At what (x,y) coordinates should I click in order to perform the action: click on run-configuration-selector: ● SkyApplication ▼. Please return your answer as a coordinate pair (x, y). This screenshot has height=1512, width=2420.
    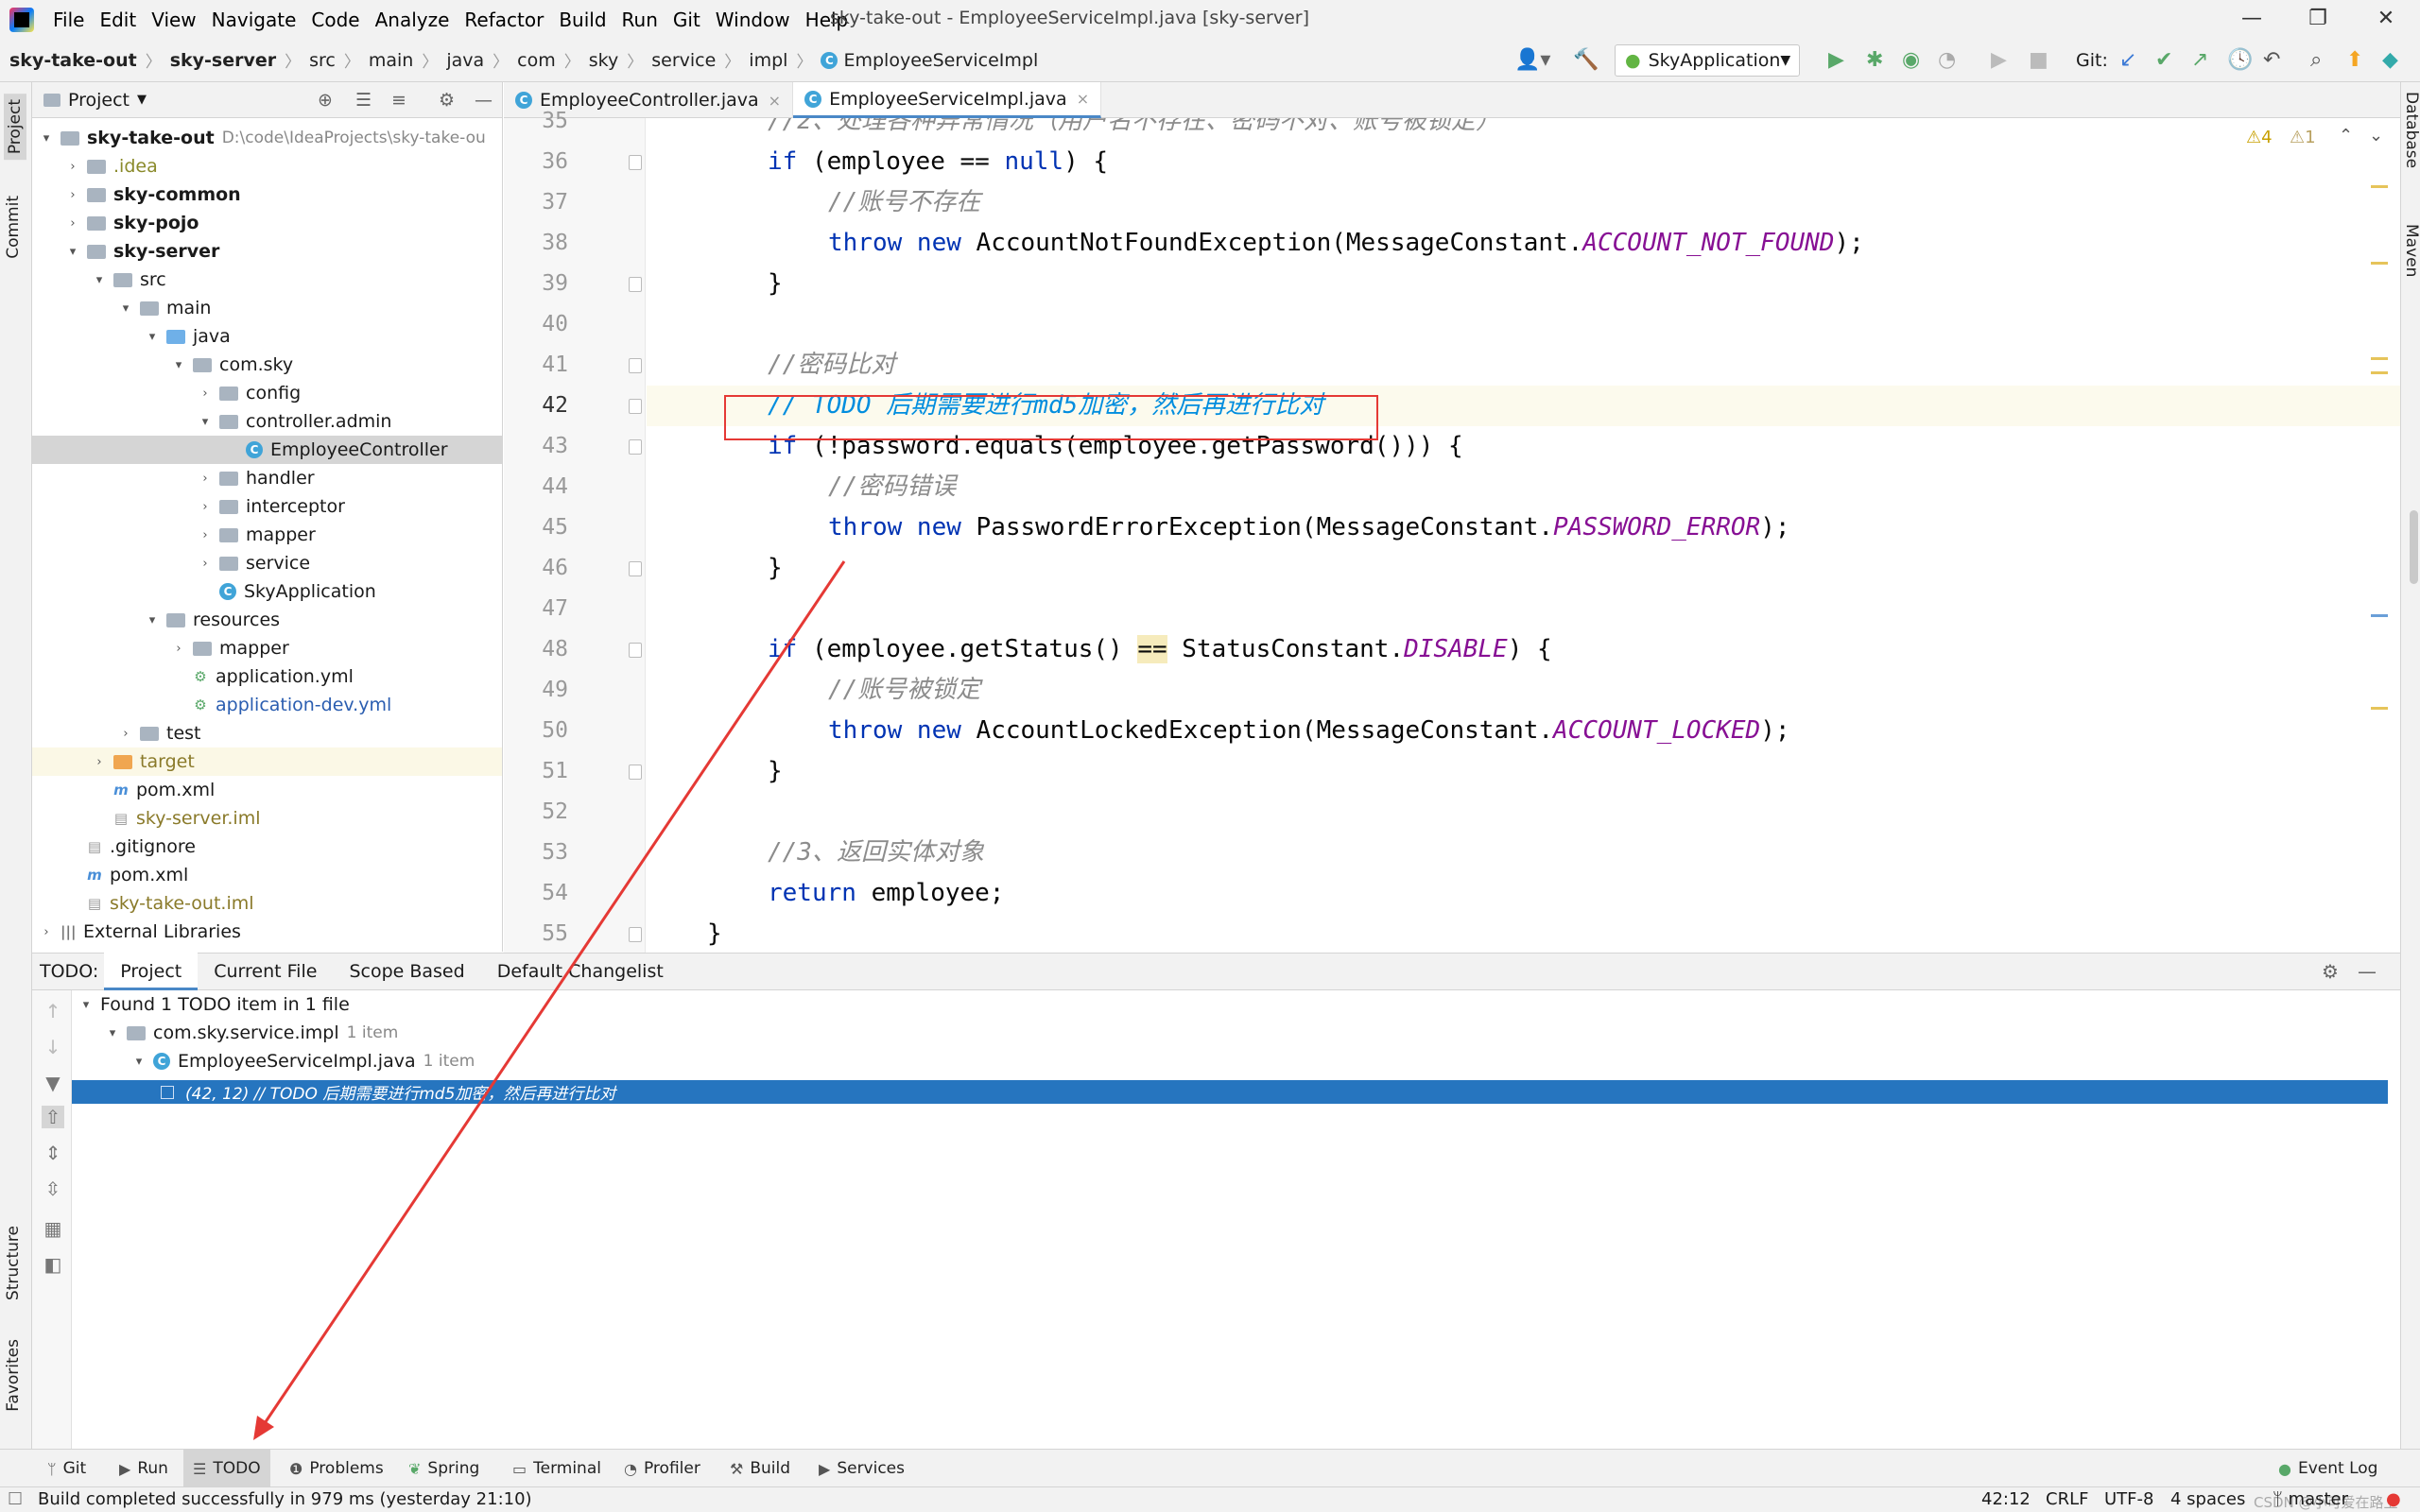
    Looking at the image, I should click on (1708, 60).